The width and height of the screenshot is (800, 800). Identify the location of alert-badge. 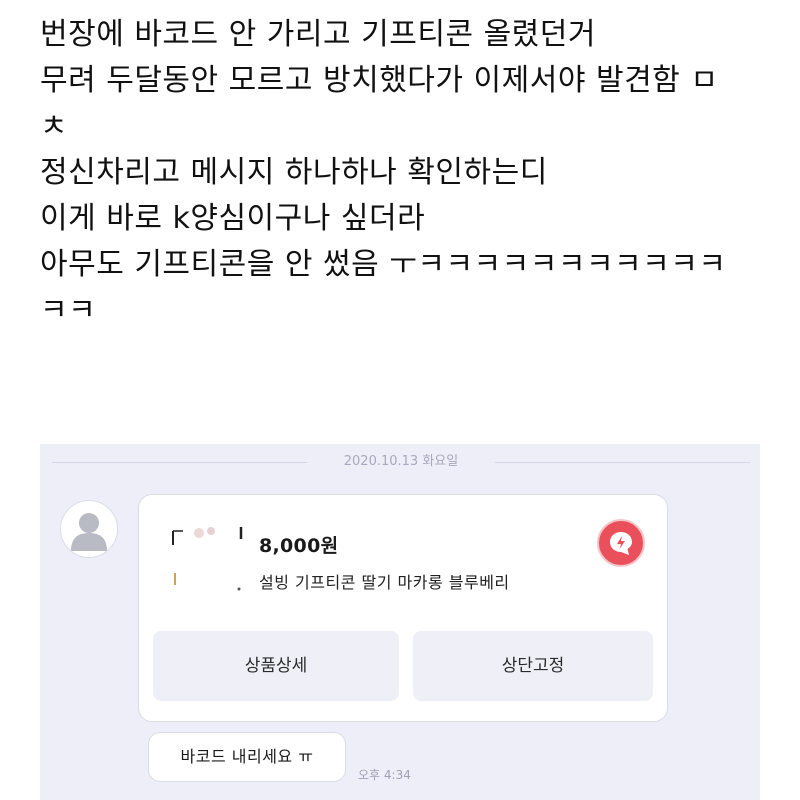
(621, 543).